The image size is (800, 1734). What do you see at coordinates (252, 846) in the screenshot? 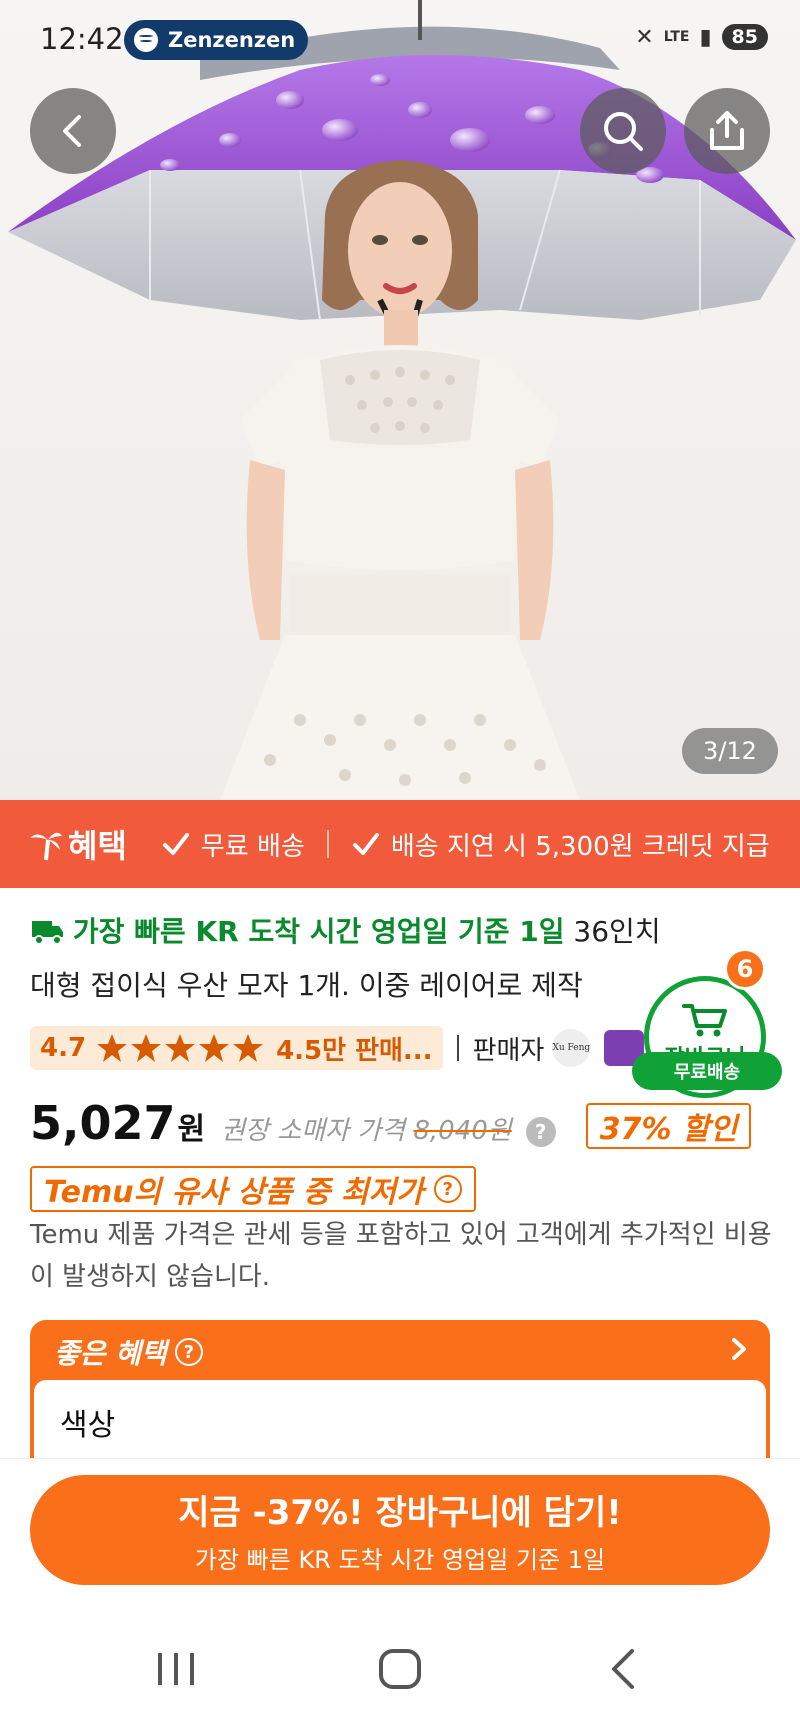
I see `benefit-item-label: 무료 배송` at bounding box center [252, 846].